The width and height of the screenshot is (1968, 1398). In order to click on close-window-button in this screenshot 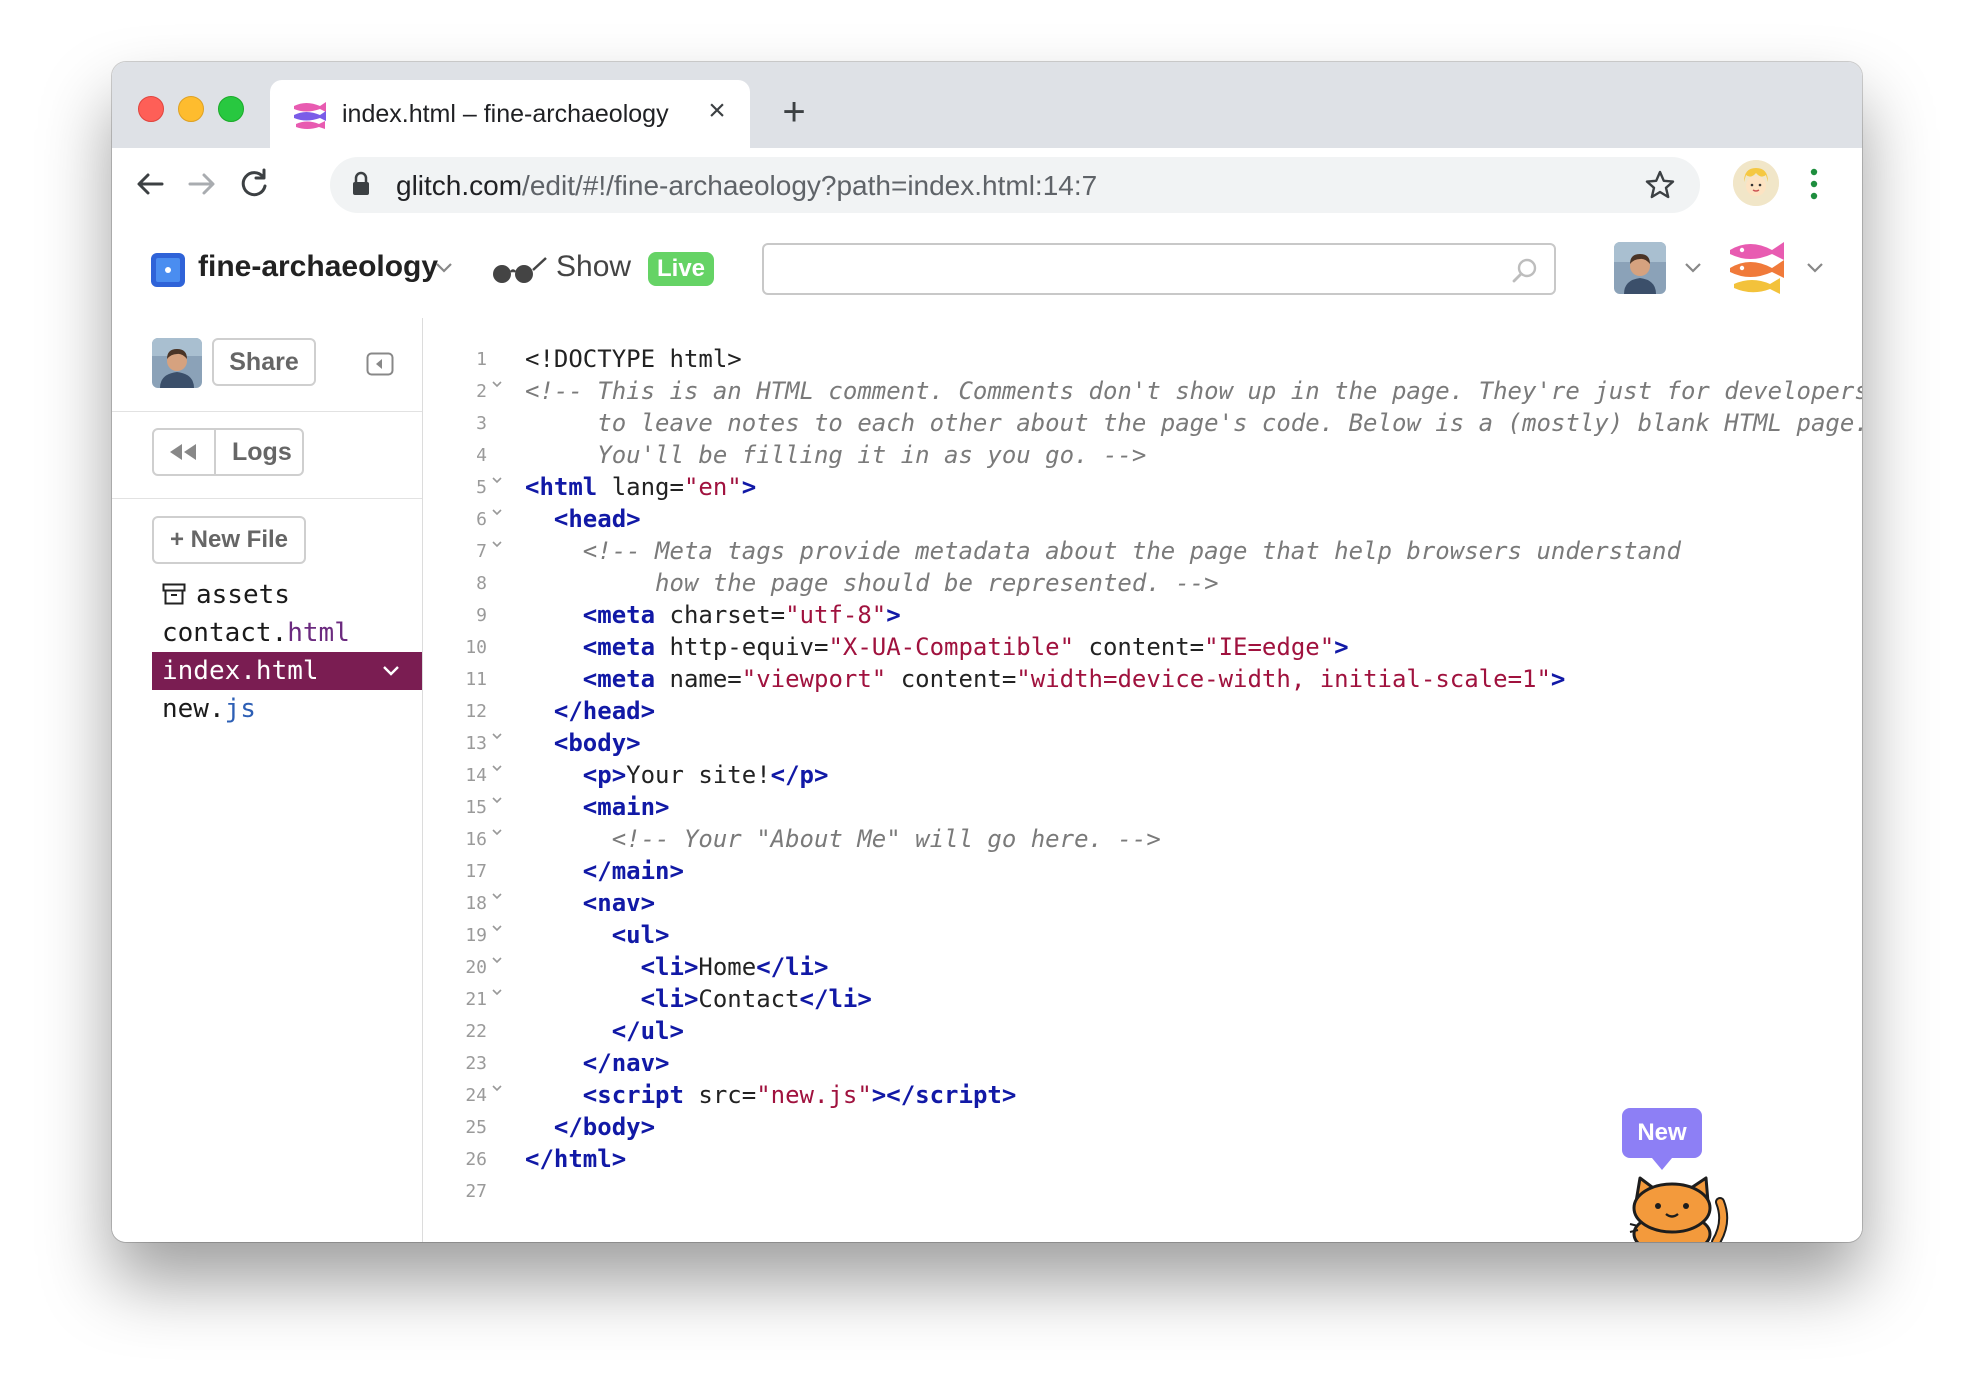, I will do `click(151, 109)`.